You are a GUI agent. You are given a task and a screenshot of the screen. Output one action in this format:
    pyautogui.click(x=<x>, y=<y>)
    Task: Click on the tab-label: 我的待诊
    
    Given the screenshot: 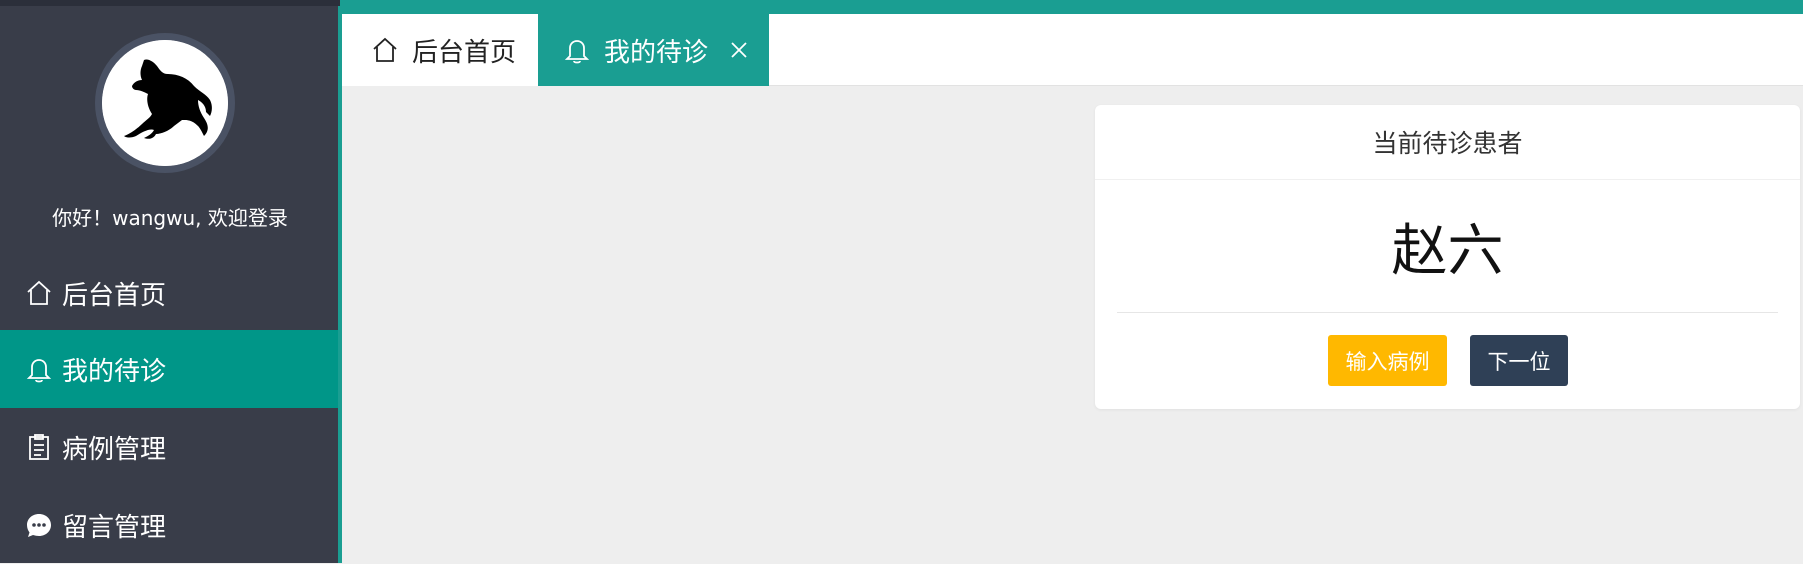 What is the action you would take?
    pyautogui.click(x=656, y=52)
    